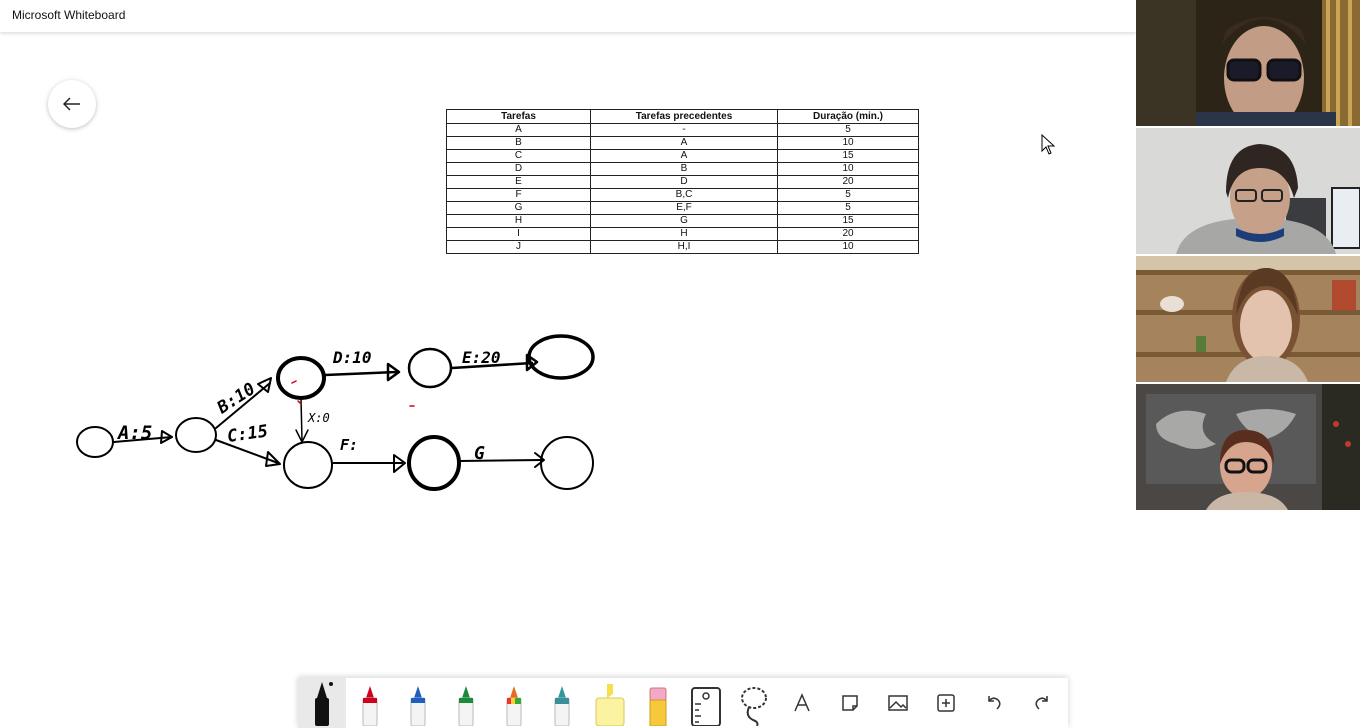 The height and width of the screenshot is (728, 1366). What do you see at coordinates (1048, 144) in the screenshot?
I see `mouse-cursor-icon` at bounding box center [1048, 144].